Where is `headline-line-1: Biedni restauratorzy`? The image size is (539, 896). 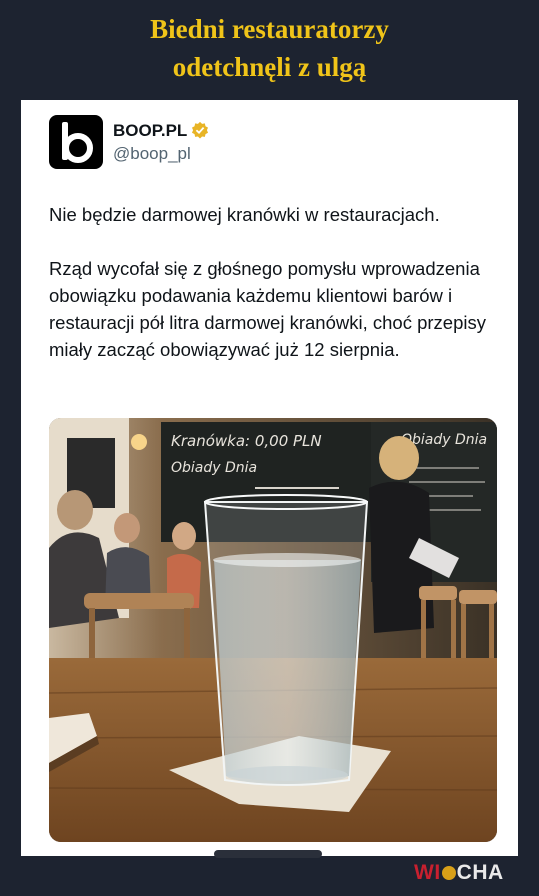 headline-line-1: Biedni restauratorzy is located at coordinates (269, 29).